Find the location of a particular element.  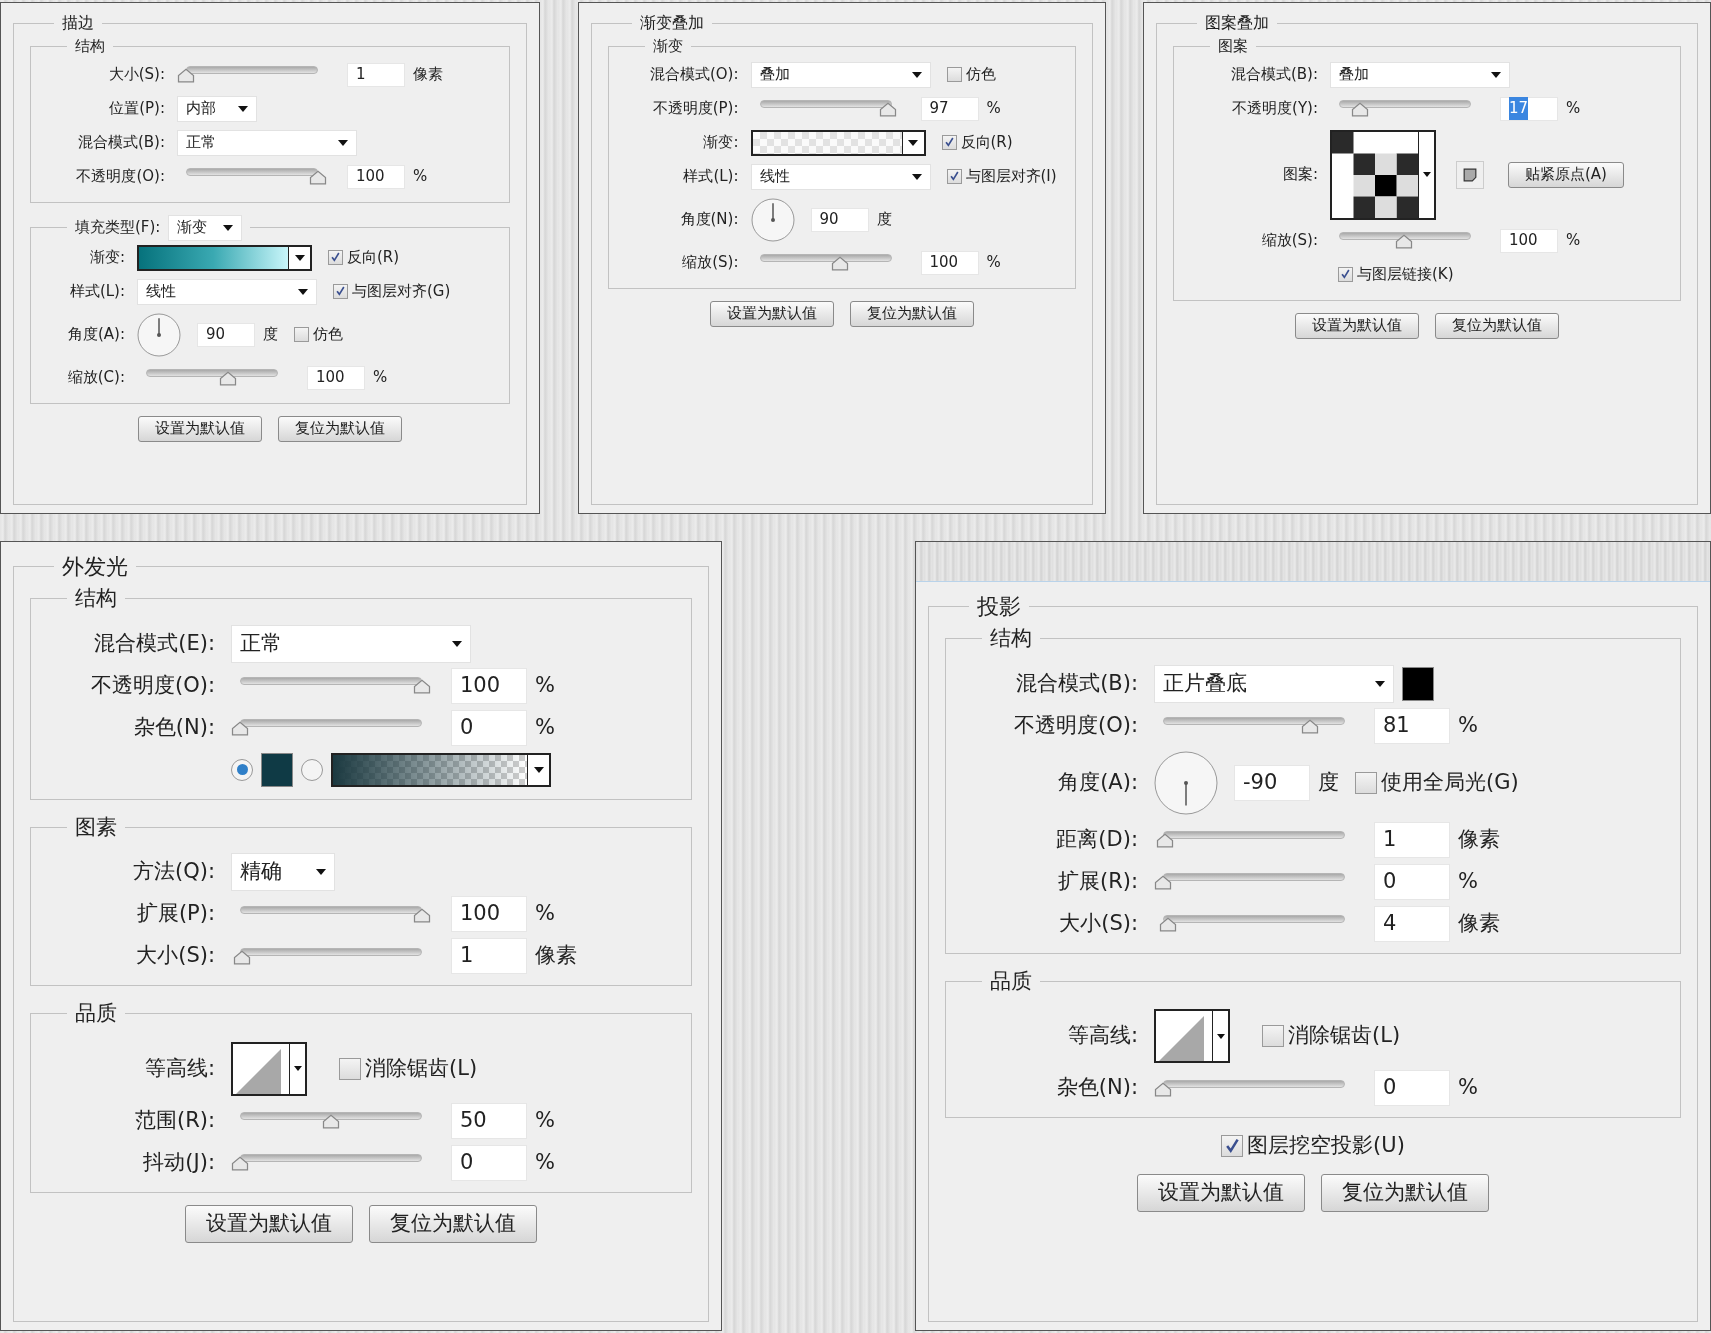

unit-label: 像素 is located at coordinates (1479, 839).